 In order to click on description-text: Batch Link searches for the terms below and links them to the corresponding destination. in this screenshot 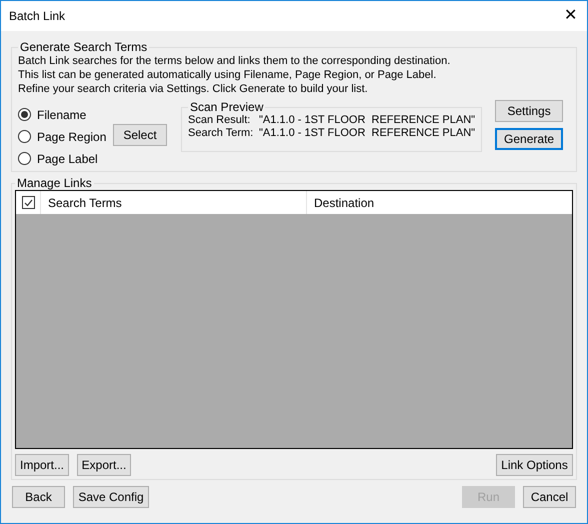, I will do `click(234, 61)`.